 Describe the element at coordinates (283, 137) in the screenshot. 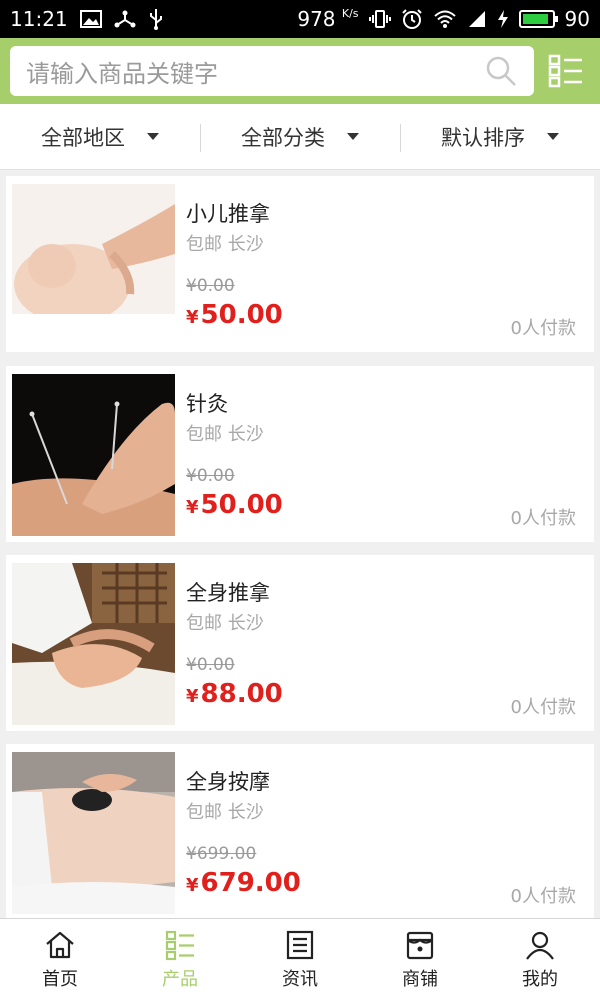

I see `filter-category-label: 全部分类` at that location.